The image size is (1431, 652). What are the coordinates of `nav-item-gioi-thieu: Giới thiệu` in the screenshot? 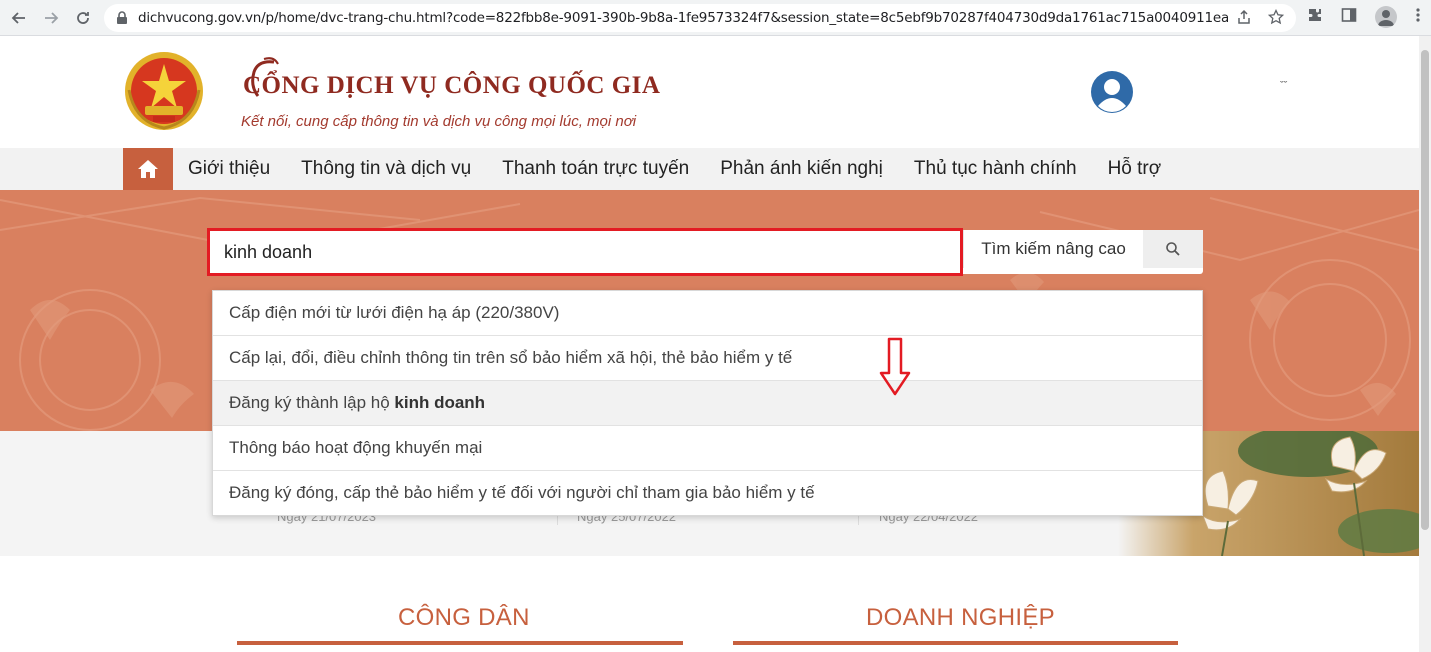 It's located at (229, 169).